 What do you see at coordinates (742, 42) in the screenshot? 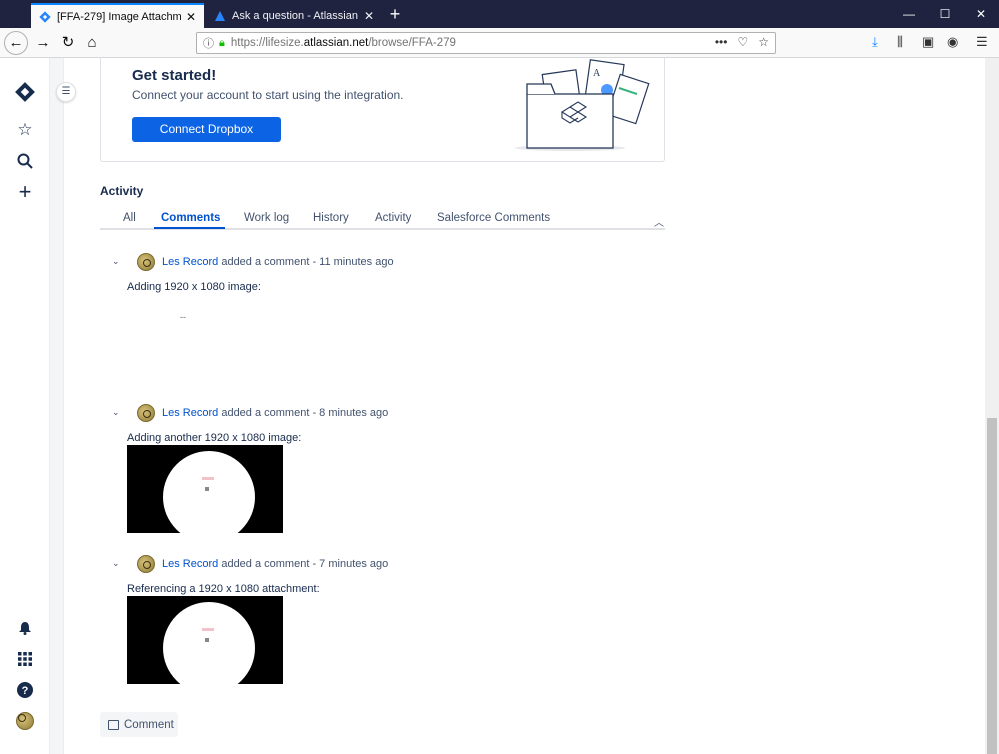
I see `pocket-icon: ♡` at bounding box center [742, 42].